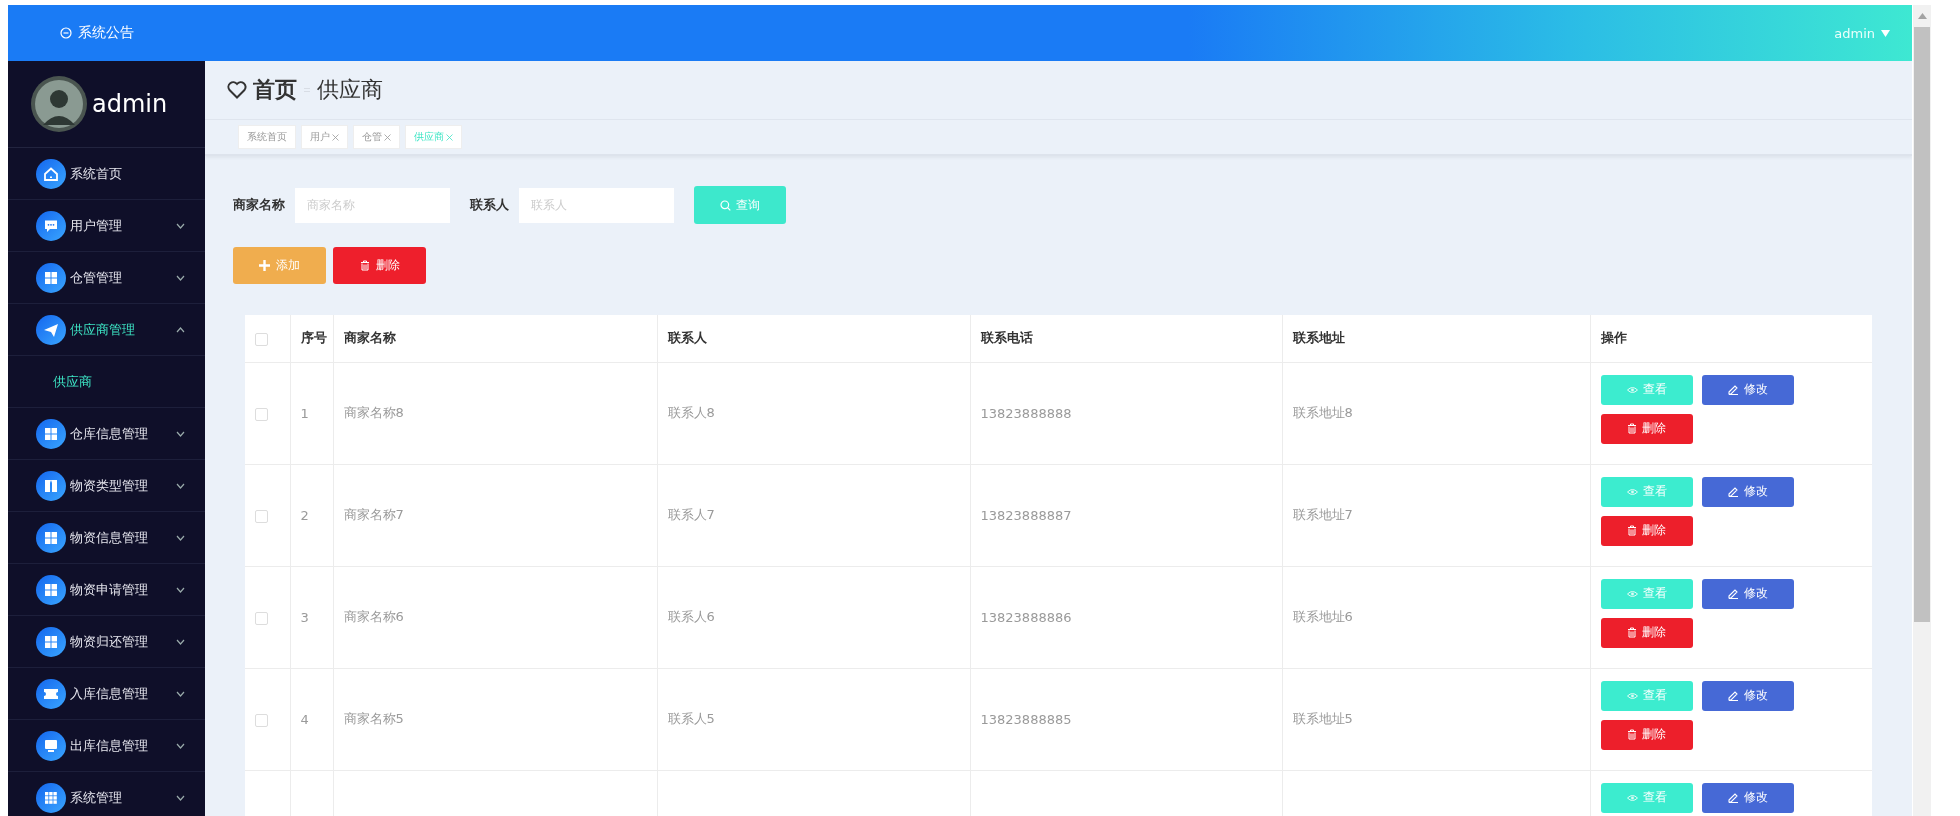 This screenshot has width=1960, height=816. Describe the element at coordinates (324, 137) in the screenshot. I see `page-tab: 用户` at that location.